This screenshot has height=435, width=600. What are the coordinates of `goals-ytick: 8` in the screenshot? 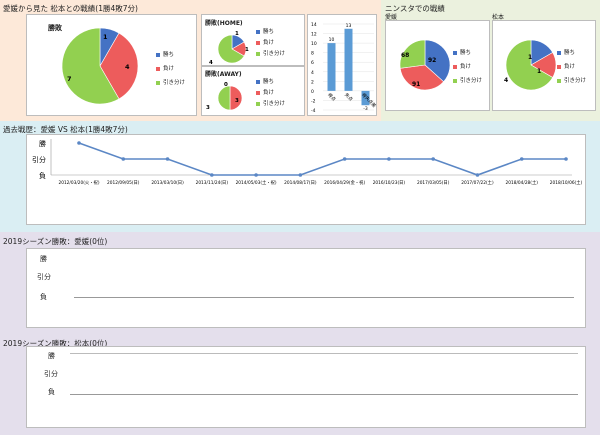 It's located at (312, 54).